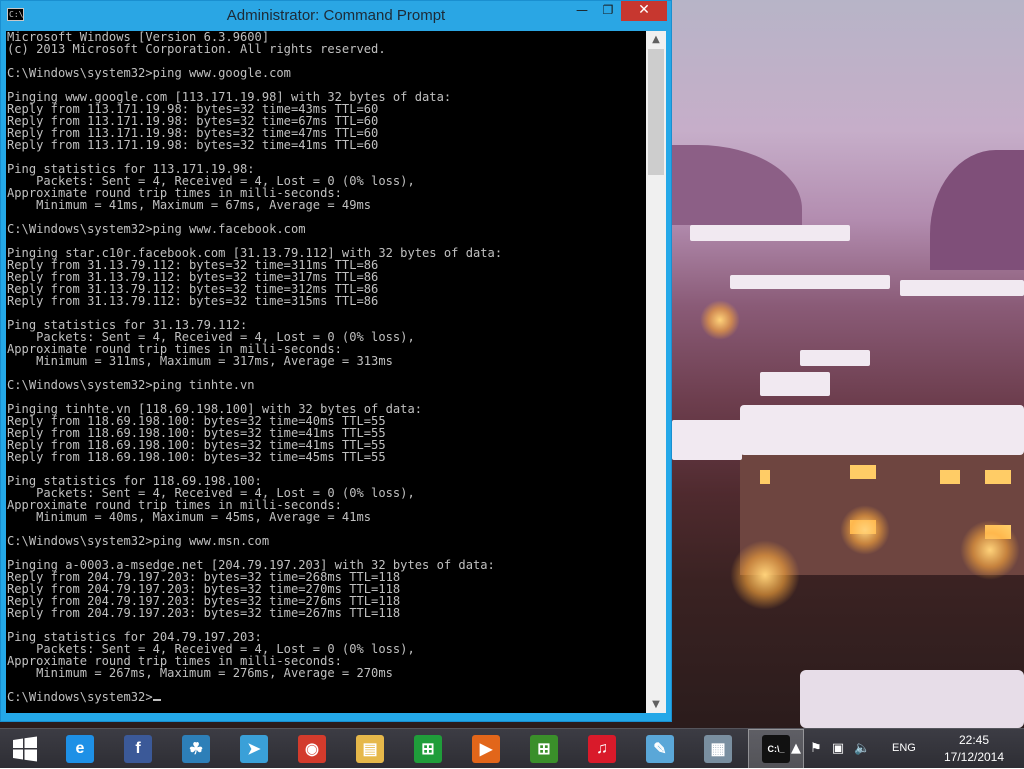  I want to click on system-tray: ▲ ⚑ ▣ 🔈 ENG 22:45 17/12/2014, so click(904, 749).